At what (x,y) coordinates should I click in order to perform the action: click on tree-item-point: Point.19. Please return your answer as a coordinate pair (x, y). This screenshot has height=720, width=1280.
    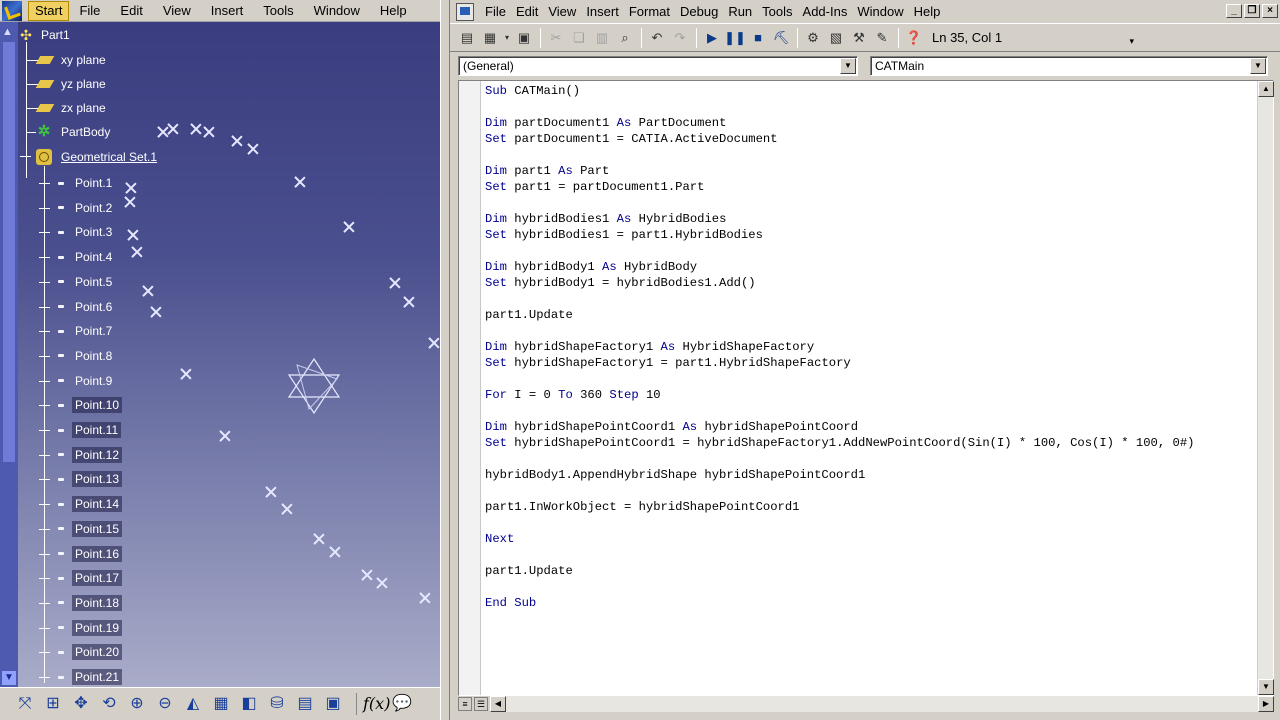
    Looking at the image, I should click on (90, 628).